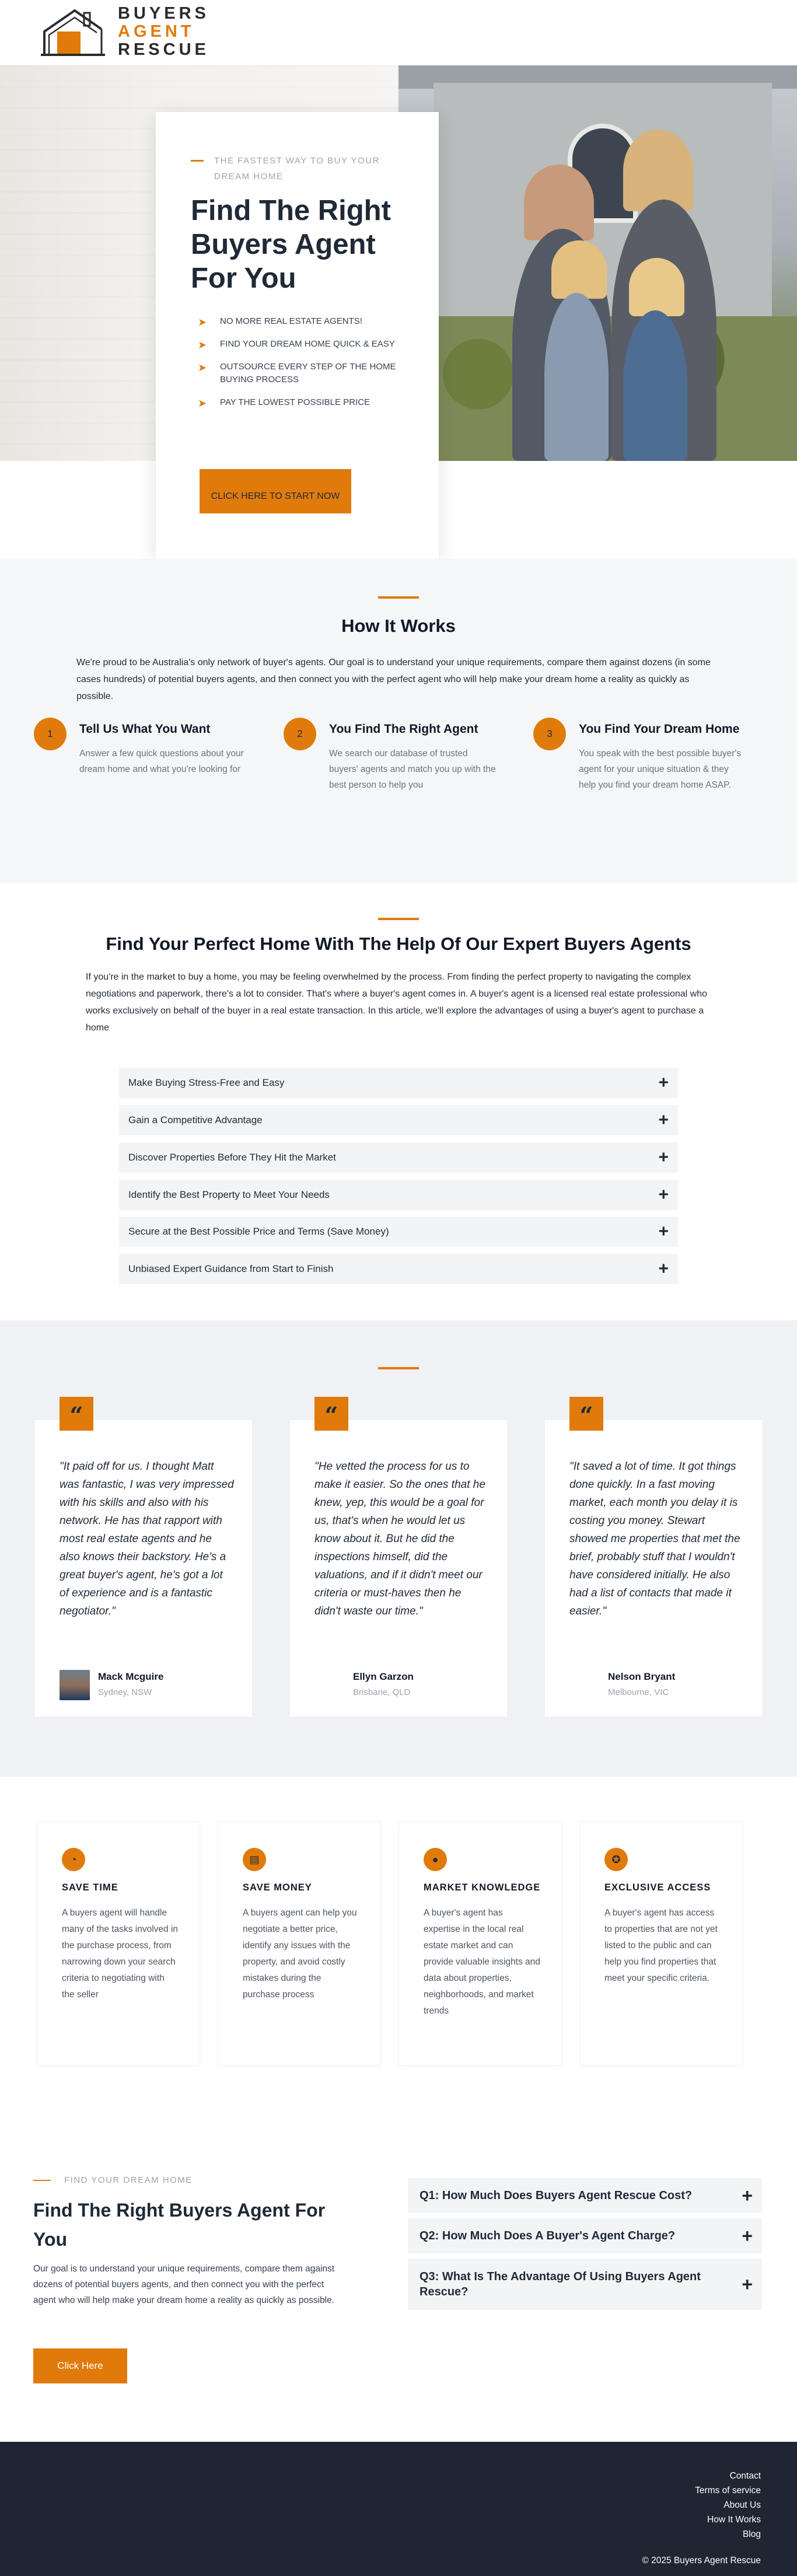  Describe the element at coordinates (145, 729) in the screenshot. I see `step-title: Tell Us What You Want` at that location.